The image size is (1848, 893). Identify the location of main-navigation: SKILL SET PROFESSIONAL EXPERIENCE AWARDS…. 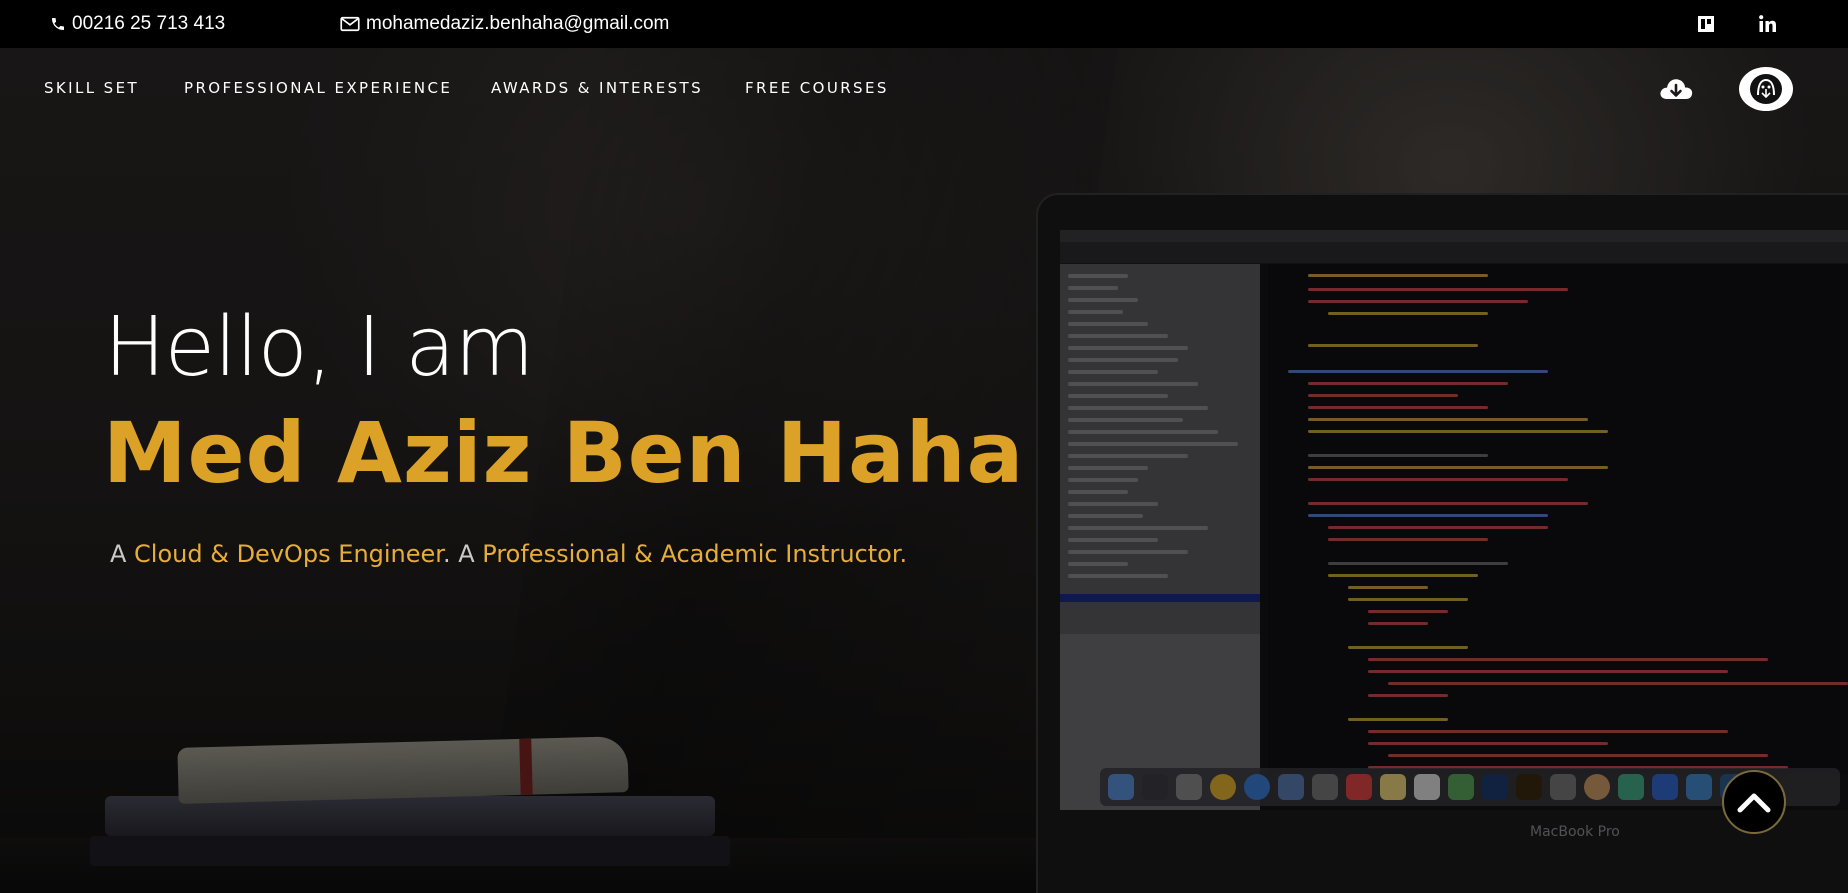
(924, 88).